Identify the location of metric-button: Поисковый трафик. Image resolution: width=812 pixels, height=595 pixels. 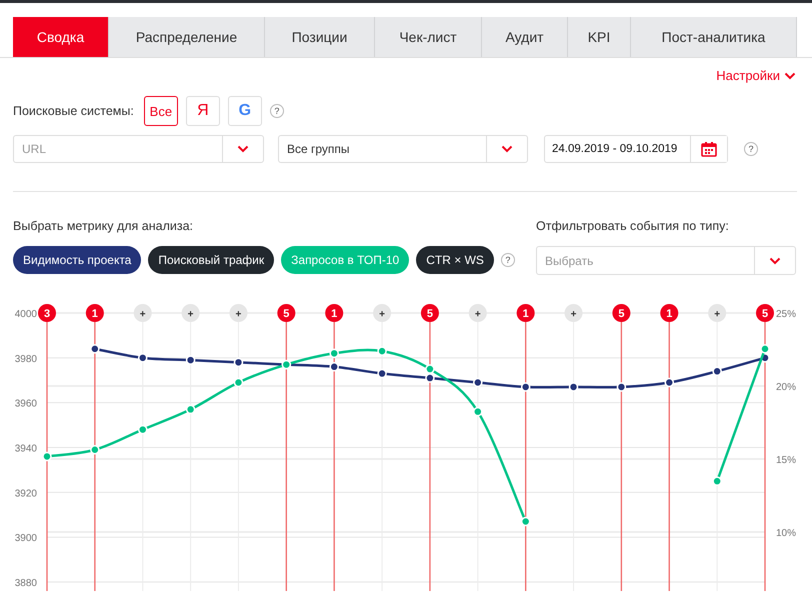
(211, 260).